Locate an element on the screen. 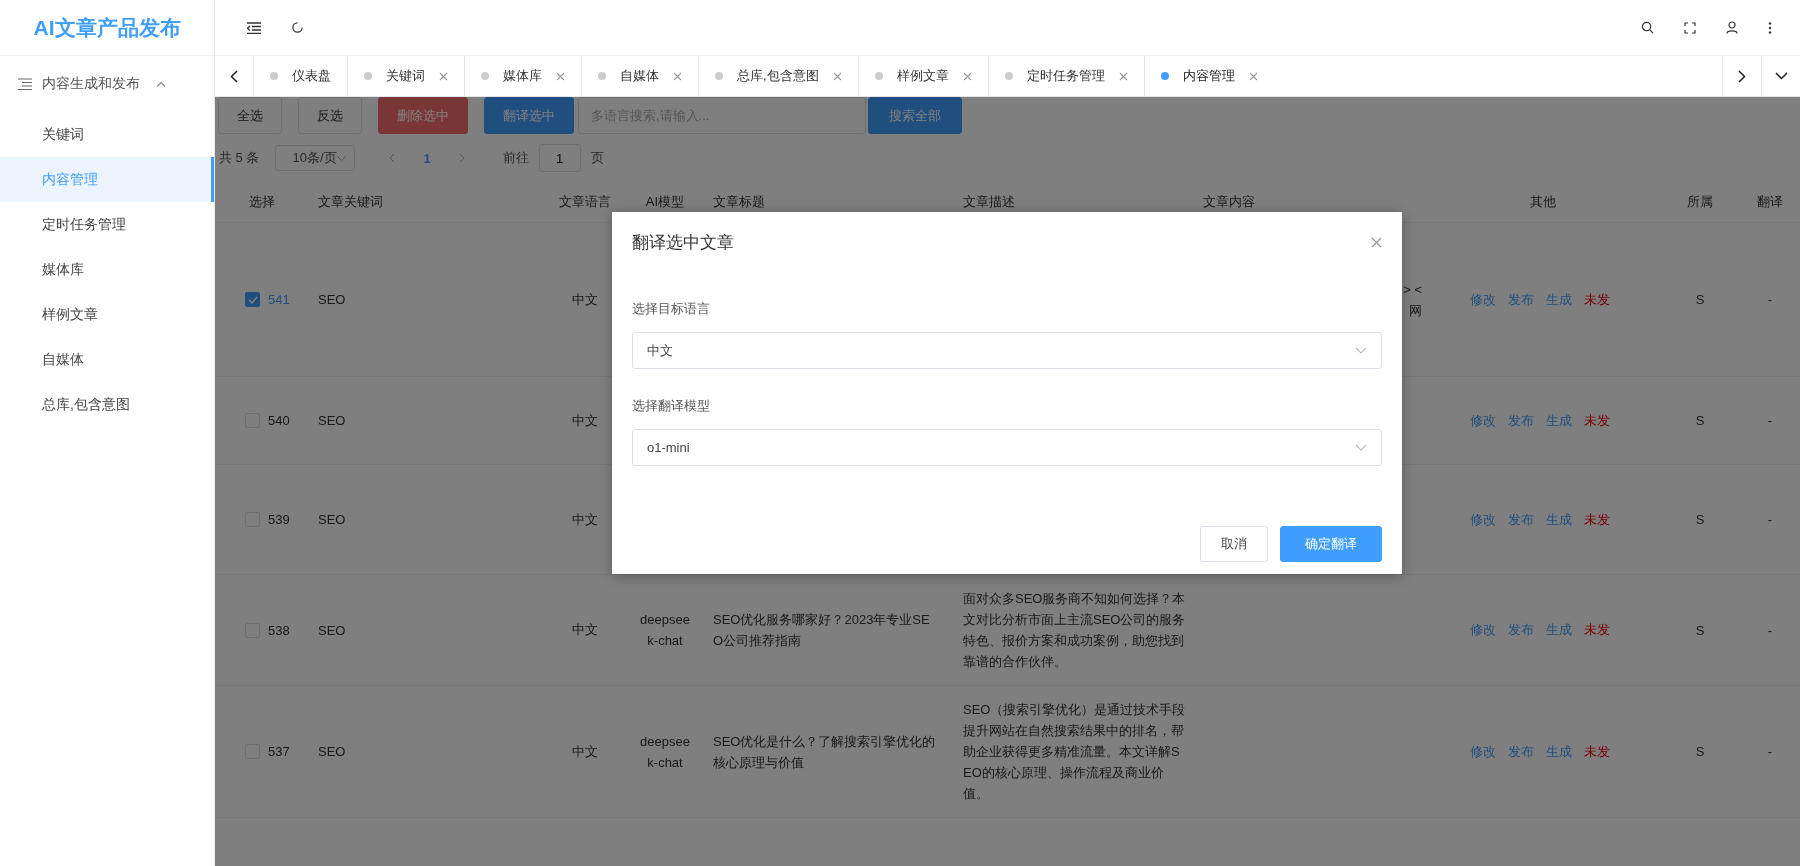 The image size is (1800, 866). column-header: 文章内容 is located at coordinates (1229, 202).